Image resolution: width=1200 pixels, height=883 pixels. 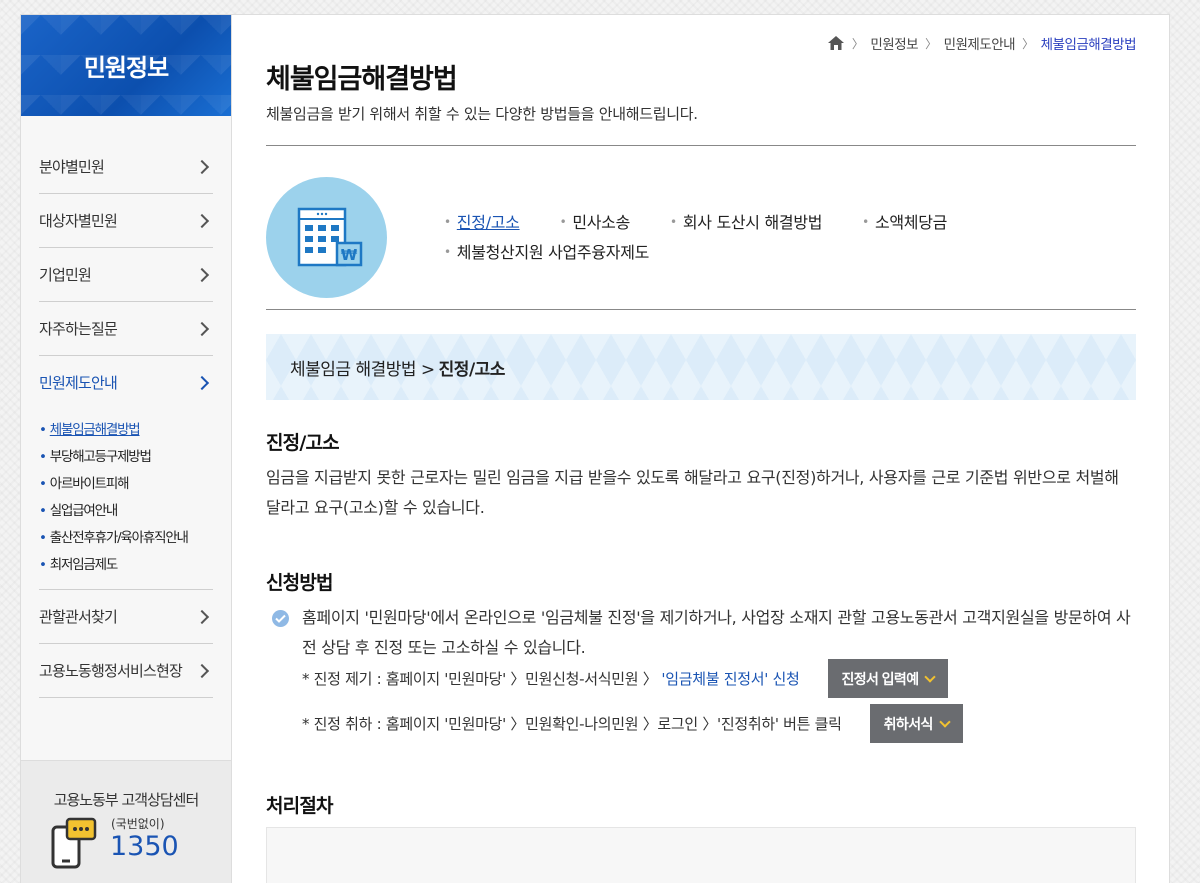 What do you see at coordinates (126, 484) in the screenshot?
I see `submenu-item-parttime-damage: 아르바이트피해` at bounding box center [126, 484].